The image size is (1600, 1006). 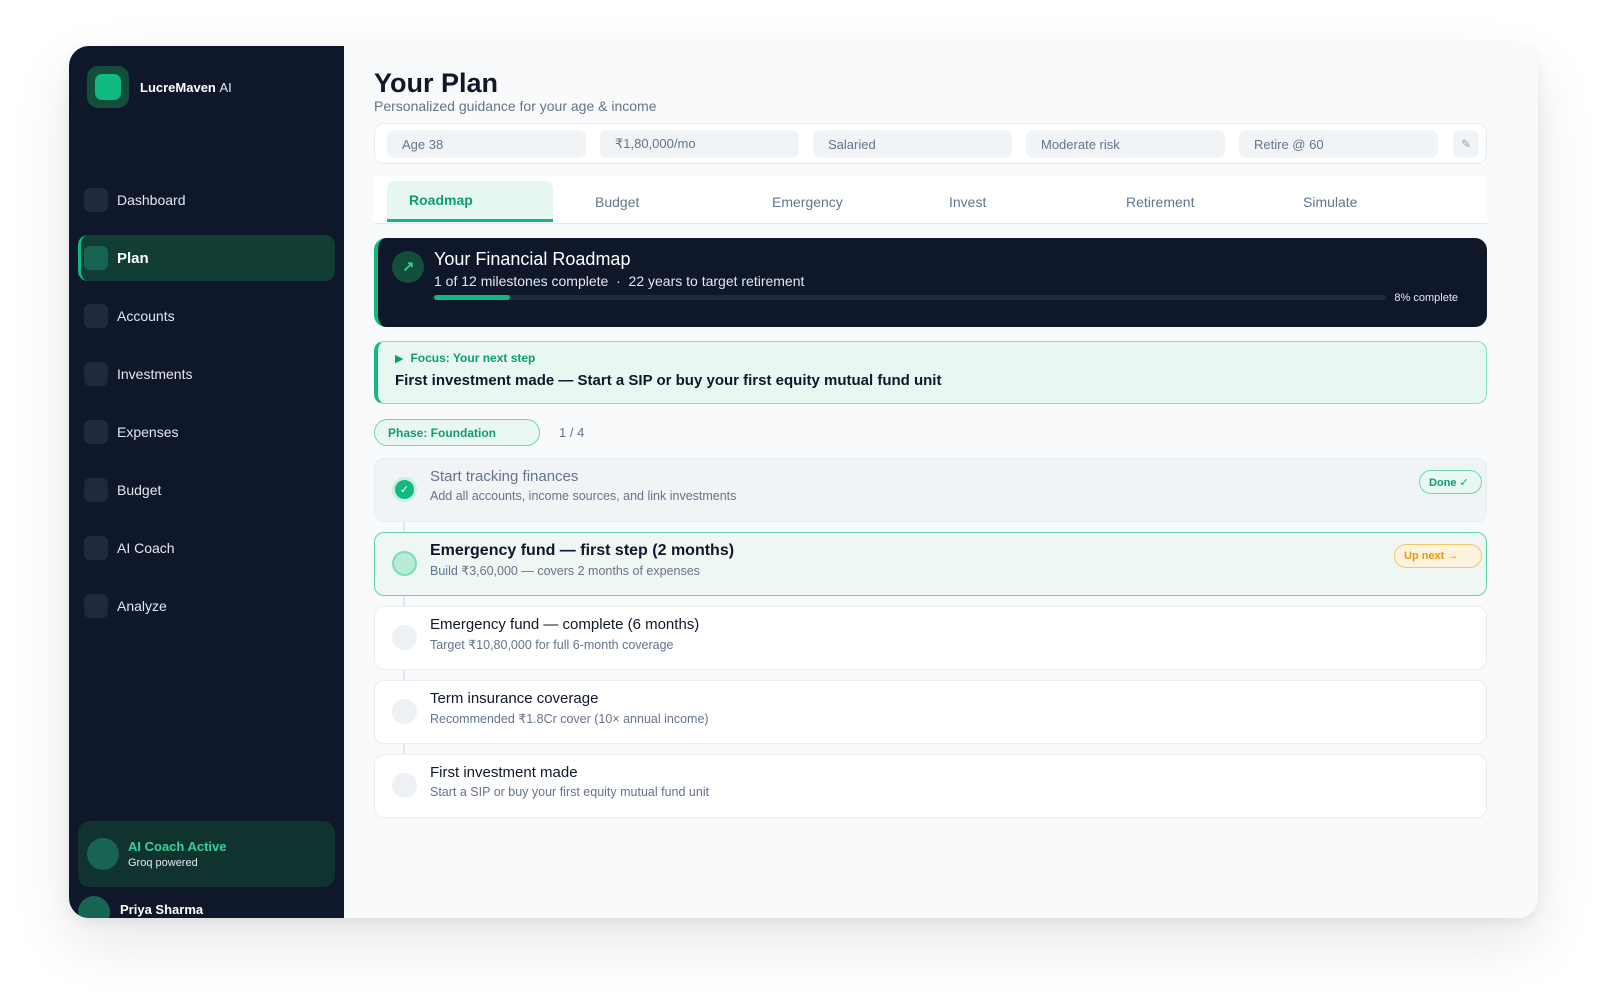 What do you see at coordinates (206, 548) in the screenshot?
I see `sidebar-item-ai-coach: AI Coach` at bounding box center [206, 548].